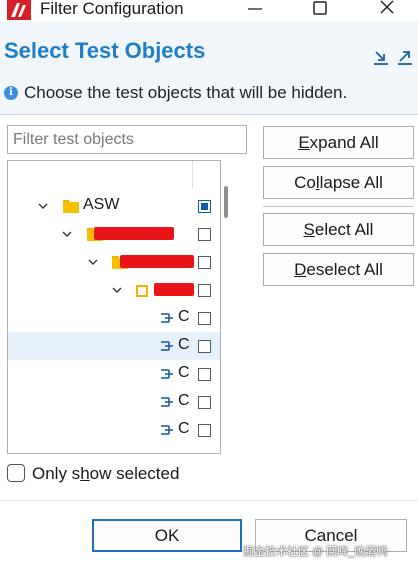 The image size is (418, 571). What do you see at coordinates (209, 114) in the screenshot?
I see `header-divider` at bounding box center [209, 114].